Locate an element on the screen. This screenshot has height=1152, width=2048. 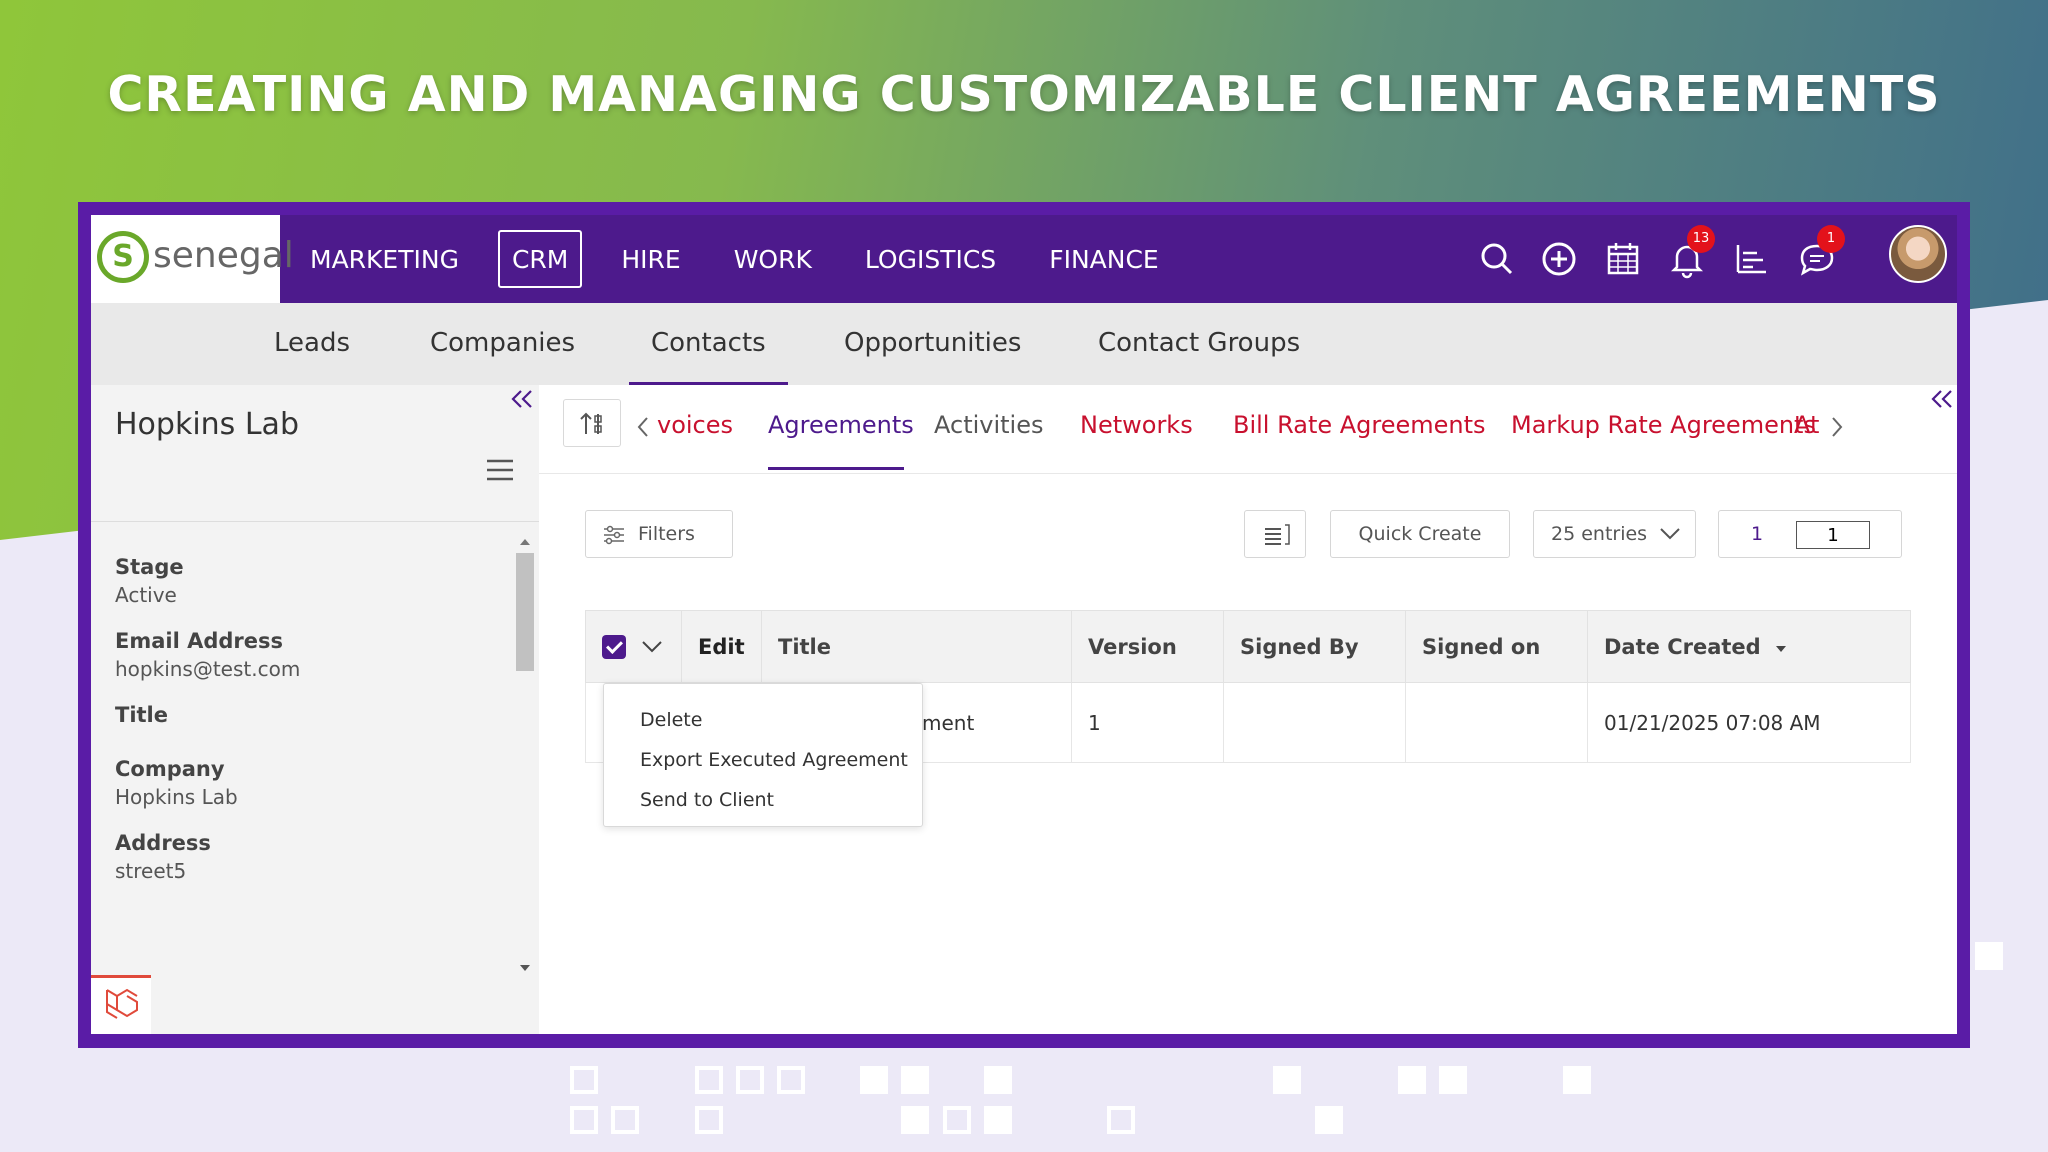
column-header-signed-on: Signed on is located at coordinates (1496, 646).